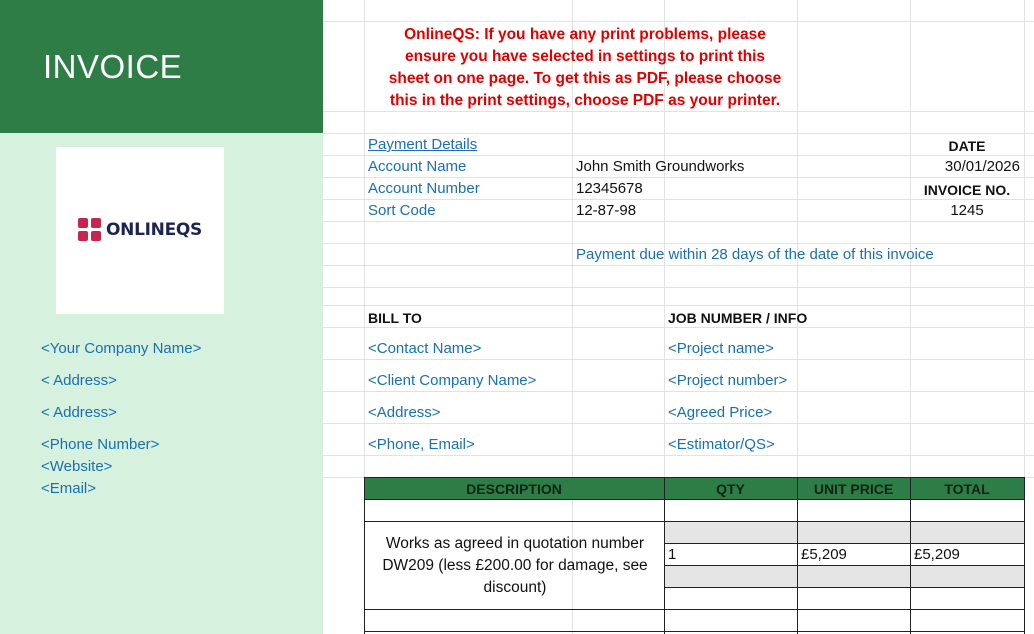 The width and height of the screenshot is (1034, 634). What do you see at coordinates (121, 348) in the screenshot?
I see `your-company-name: <Your Company Name>` at bounding box center [121, 348].